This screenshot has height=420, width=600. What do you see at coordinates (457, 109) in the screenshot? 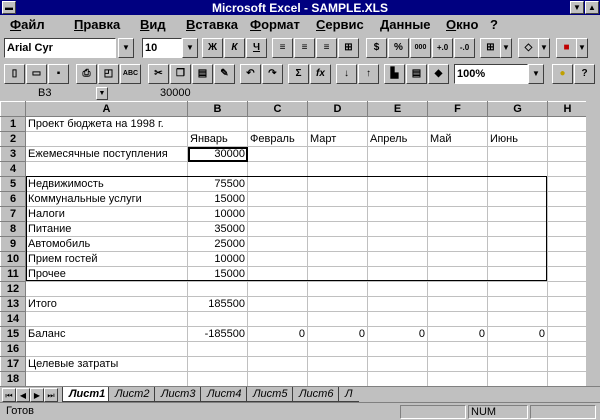
I see `column-header-f: F` at bounding box center [457, 109].